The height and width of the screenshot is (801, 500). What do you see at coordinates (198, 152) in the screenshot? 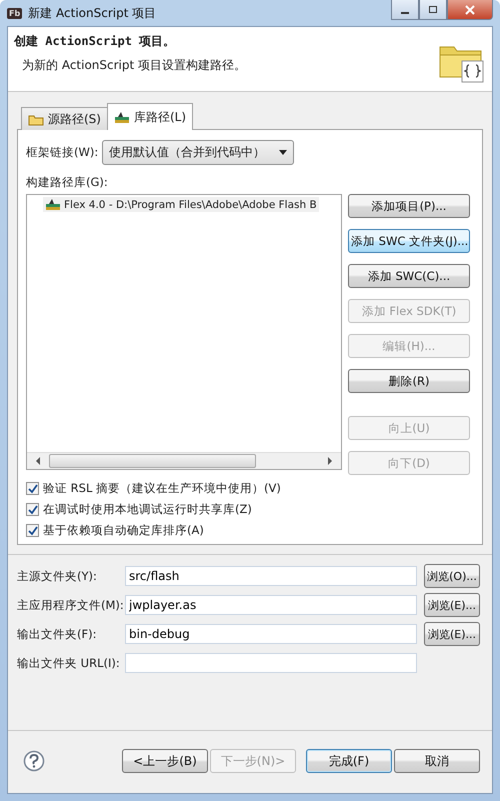
I see `framework-dropdown: 使用默认值（合并到代码中）` at bounding box center [198, 152].